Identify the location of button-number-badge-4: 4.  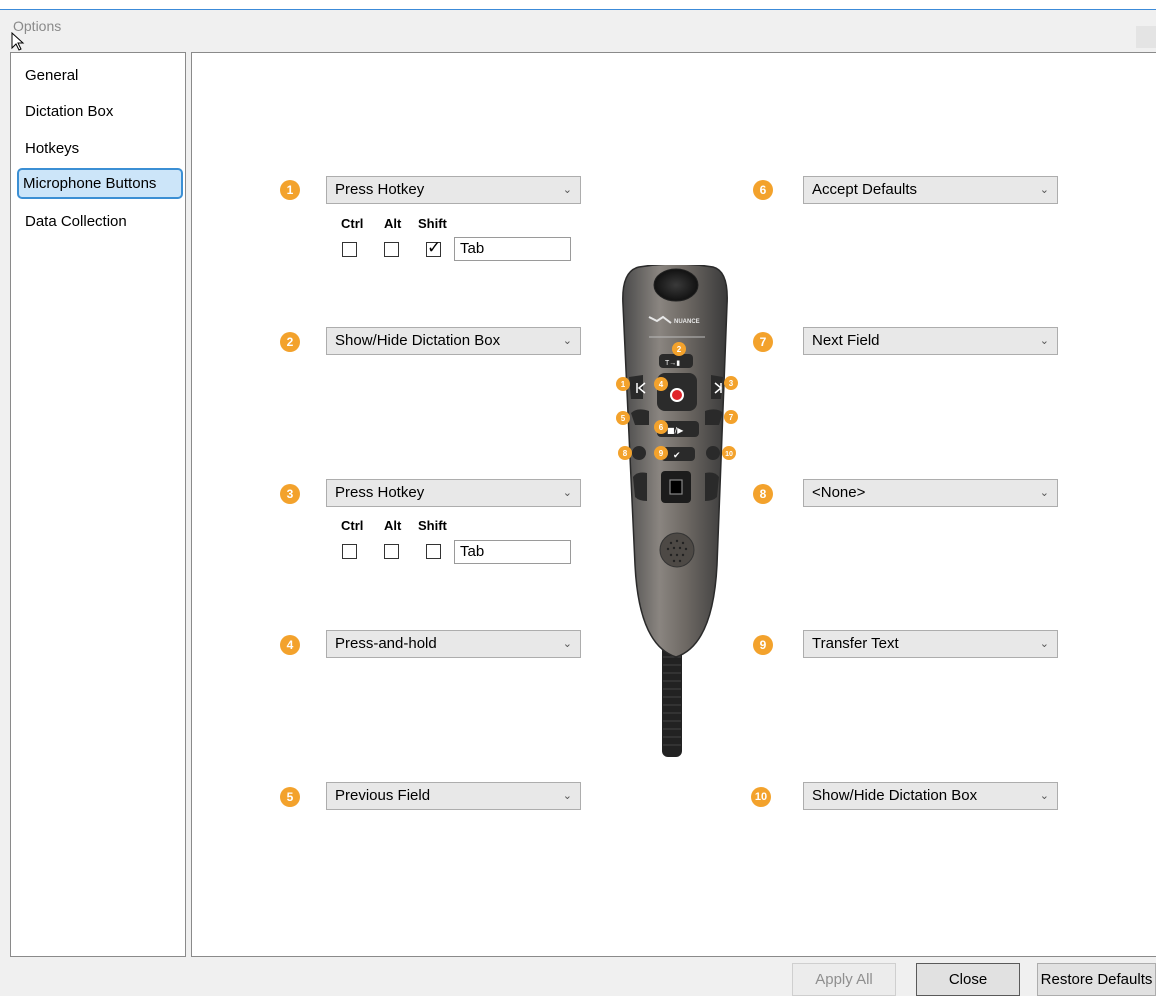
(290, 645).